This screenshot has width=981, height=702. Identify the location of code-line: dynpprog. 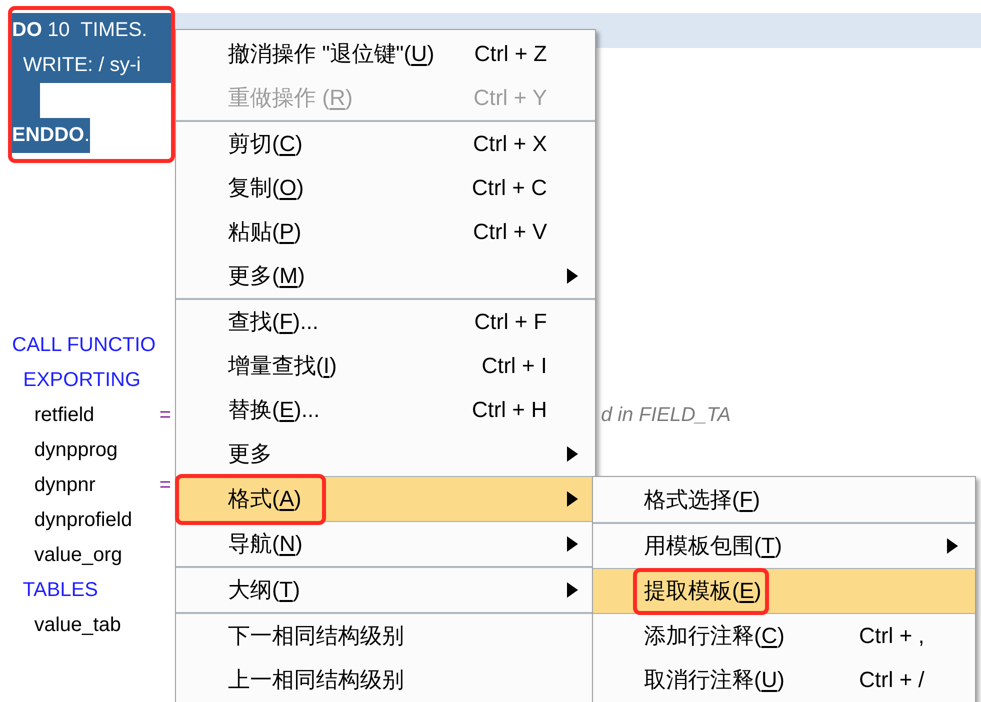
(75, 450).